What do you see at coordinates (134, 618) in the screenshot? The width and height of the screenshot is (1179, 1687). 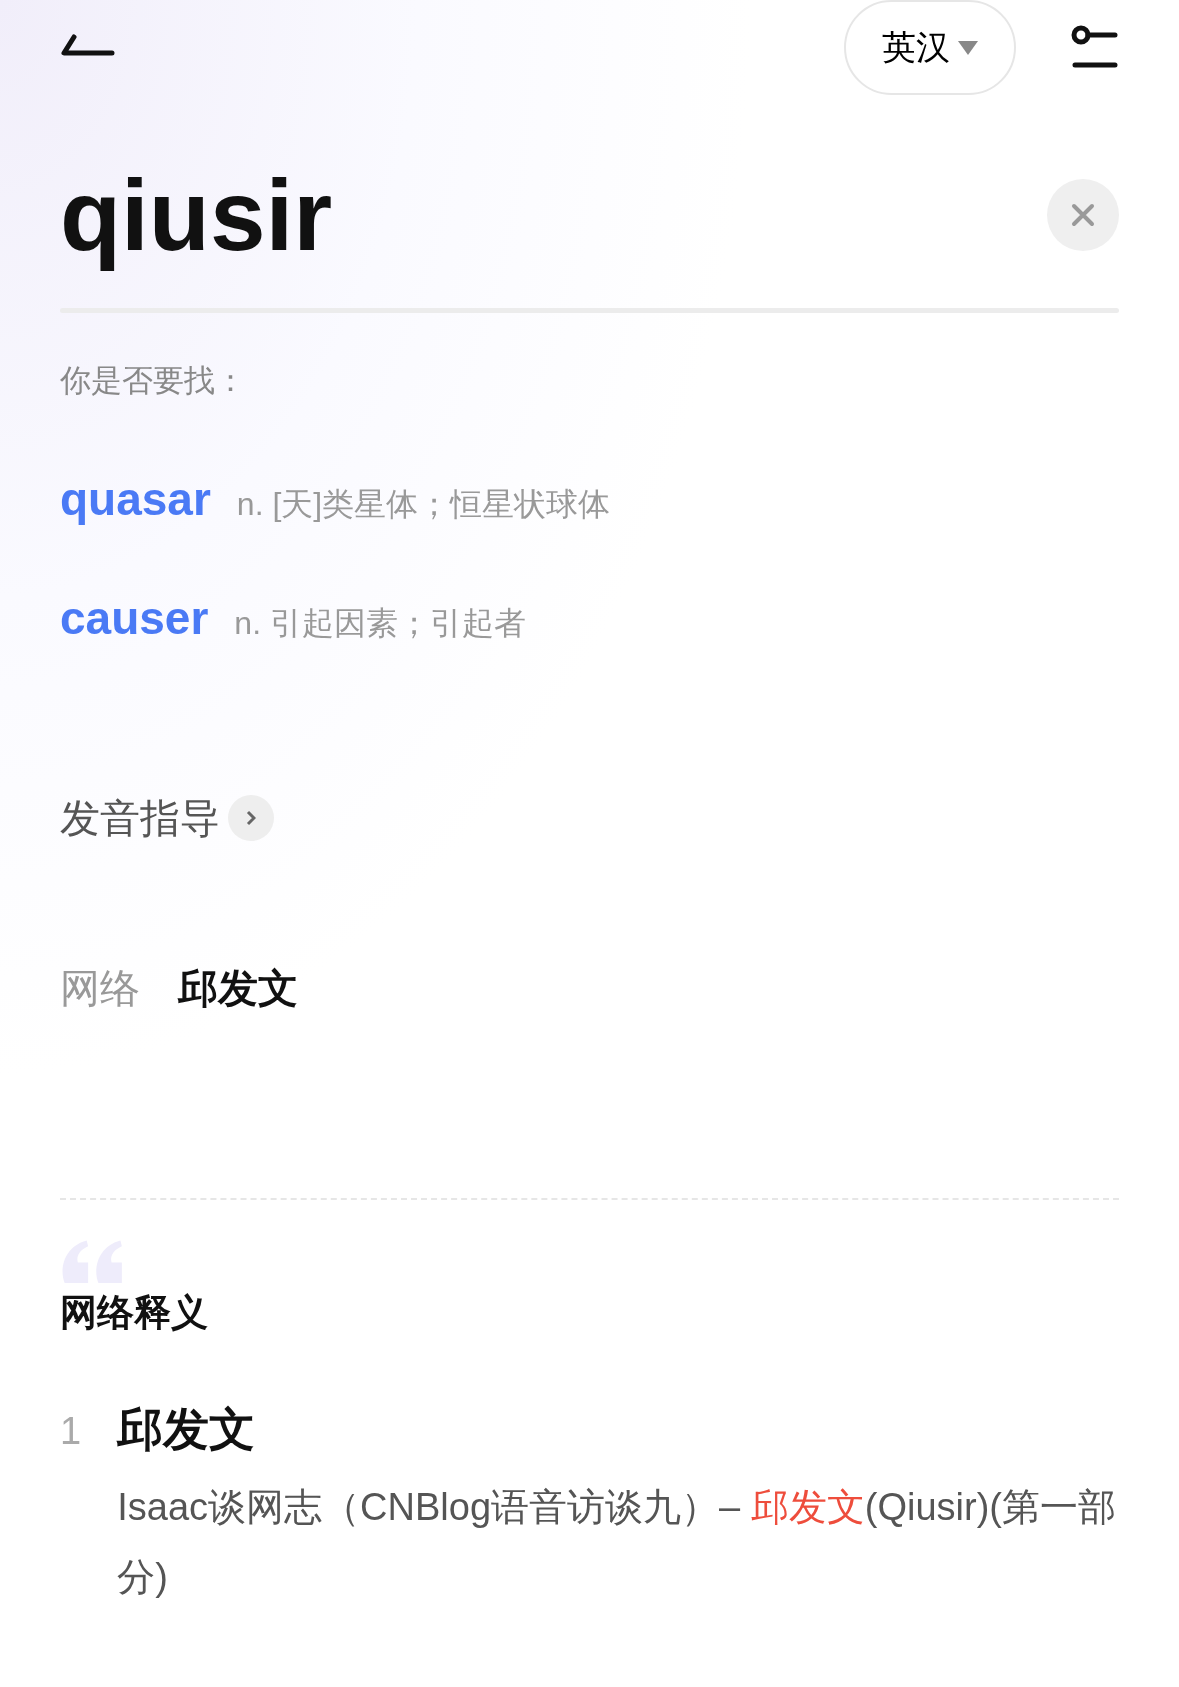 I see `suggested-word: causer` at bounding box center [134, 618].